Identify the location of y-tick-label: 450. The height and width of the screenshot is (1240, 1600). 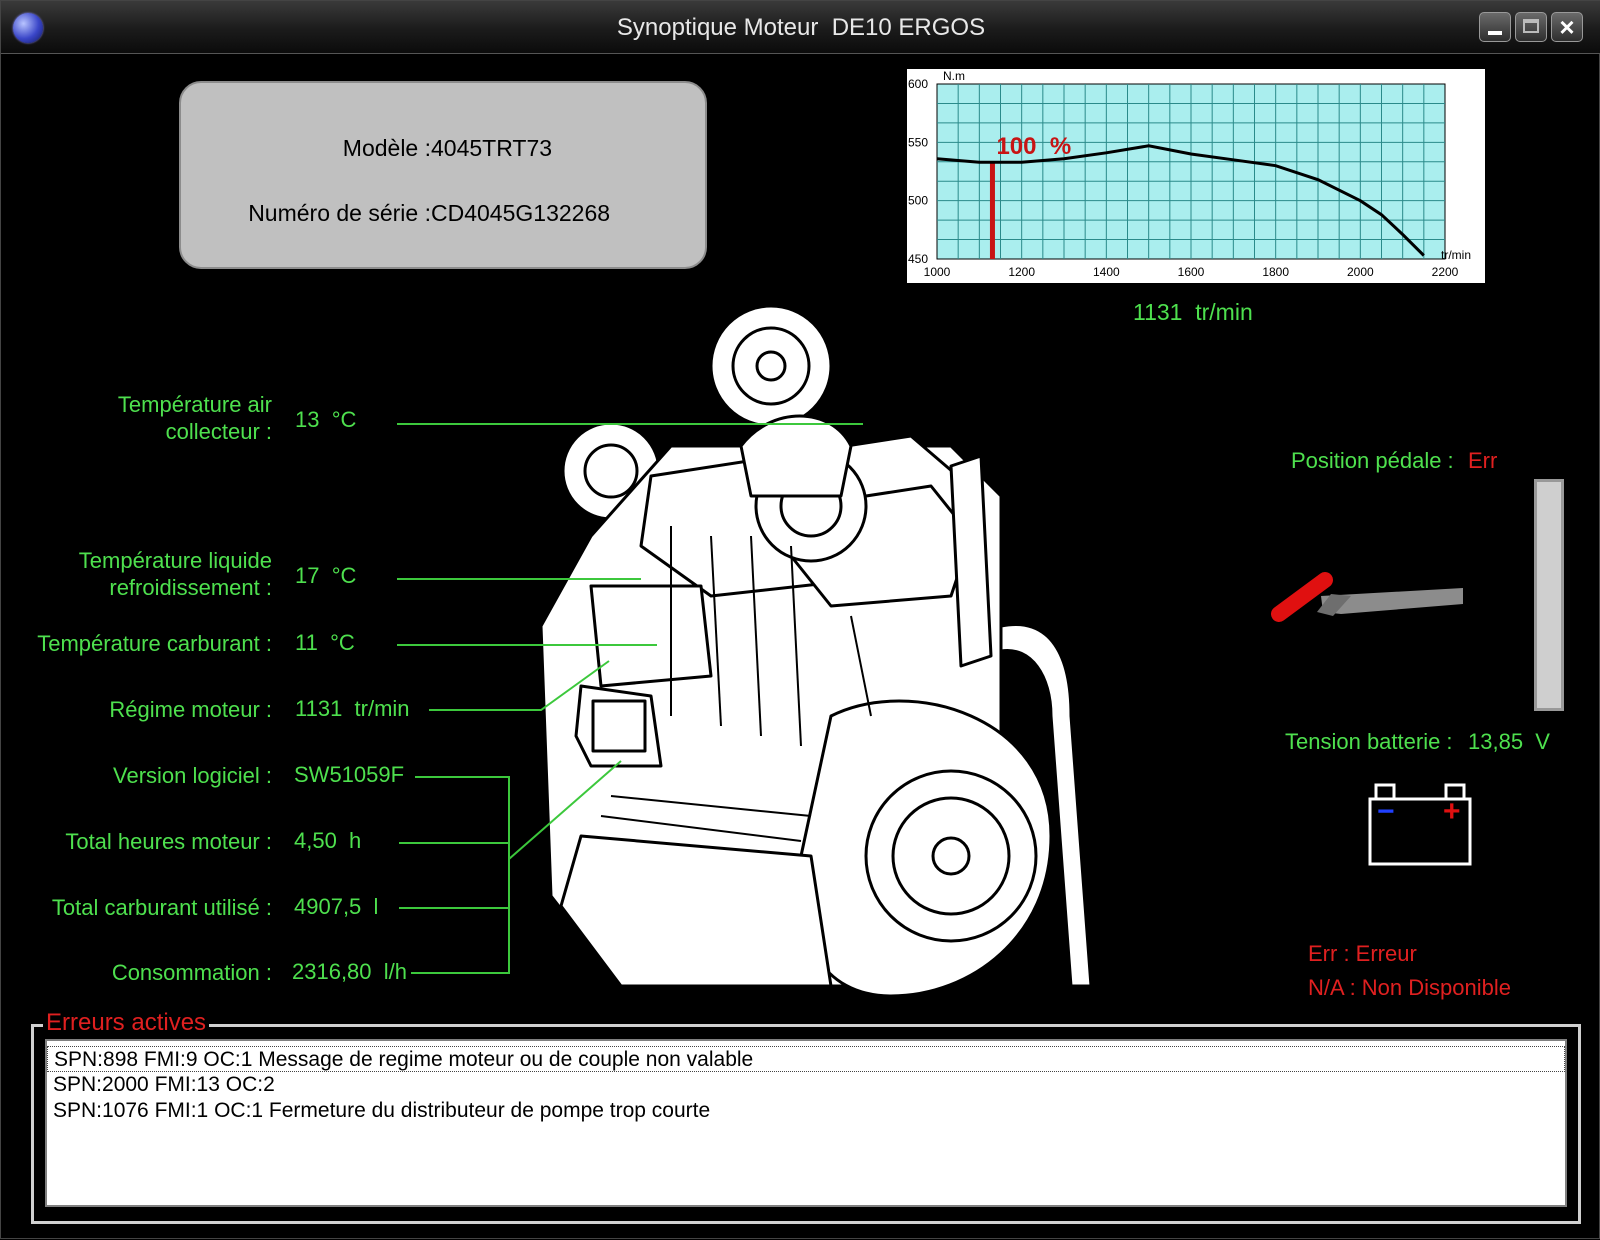
(918, 259).